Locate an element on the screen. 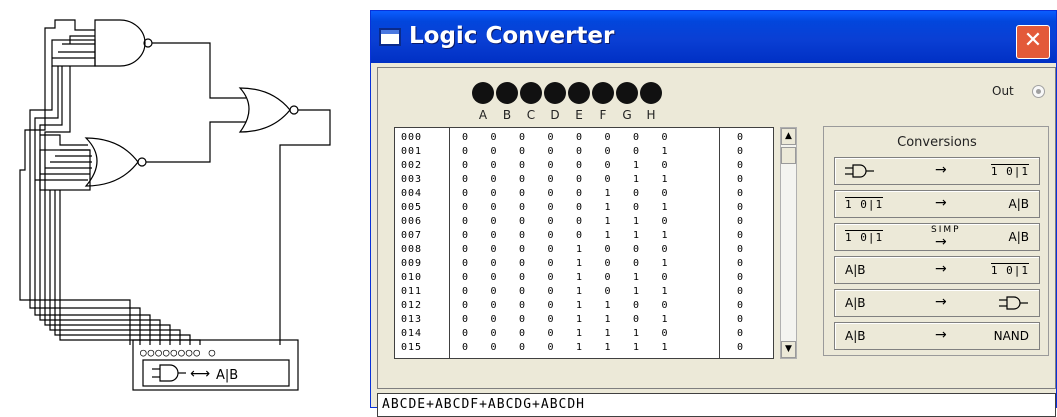 Image resolution: width=1057 pixels, height=417 pixels. instrument-pins: ○○○○○○○○ ○ is located at coordinates (178, 352).